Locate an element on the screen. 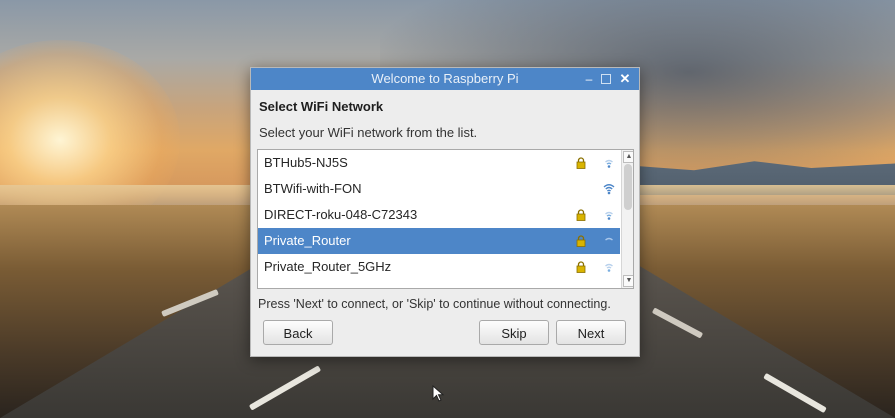 This screenshot has height=418, width=895. title-bar: Welcome to Raspberry Pi – ✕ is located at coordinates (445, 79).